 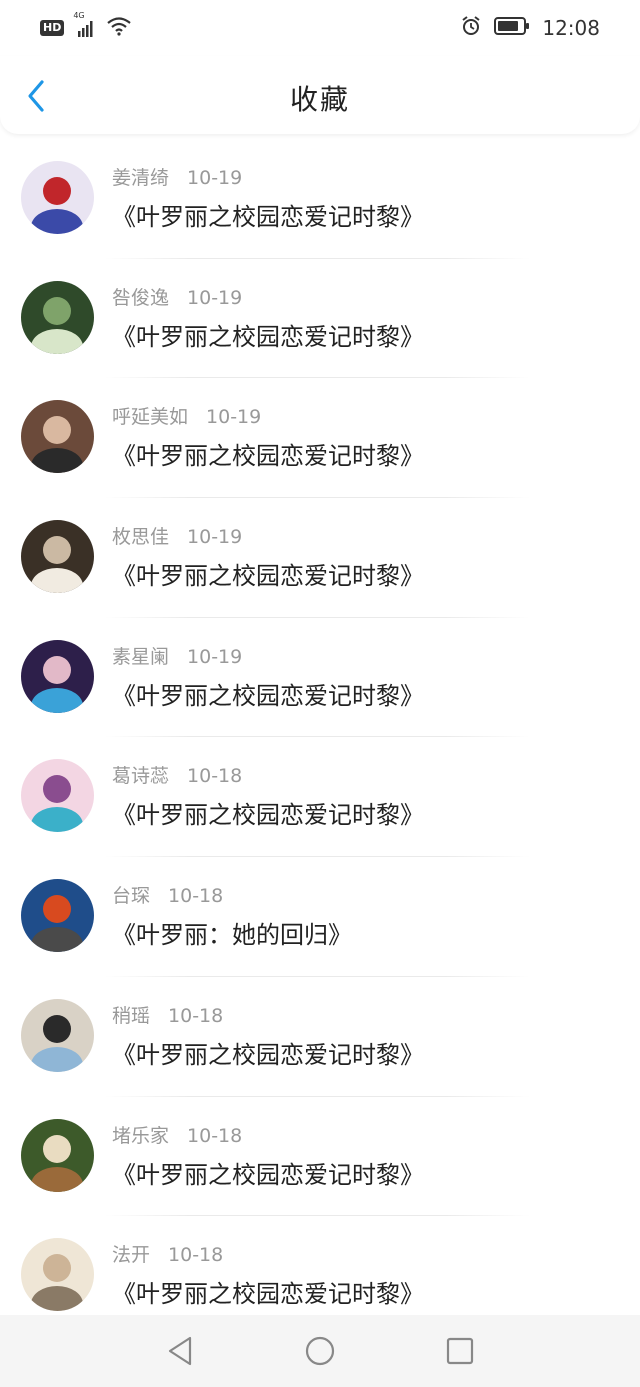 What do you see at coordinates (141, 297) in the screenshot?
I see `username: 咎俊逸` at bounding box center [141, 297].